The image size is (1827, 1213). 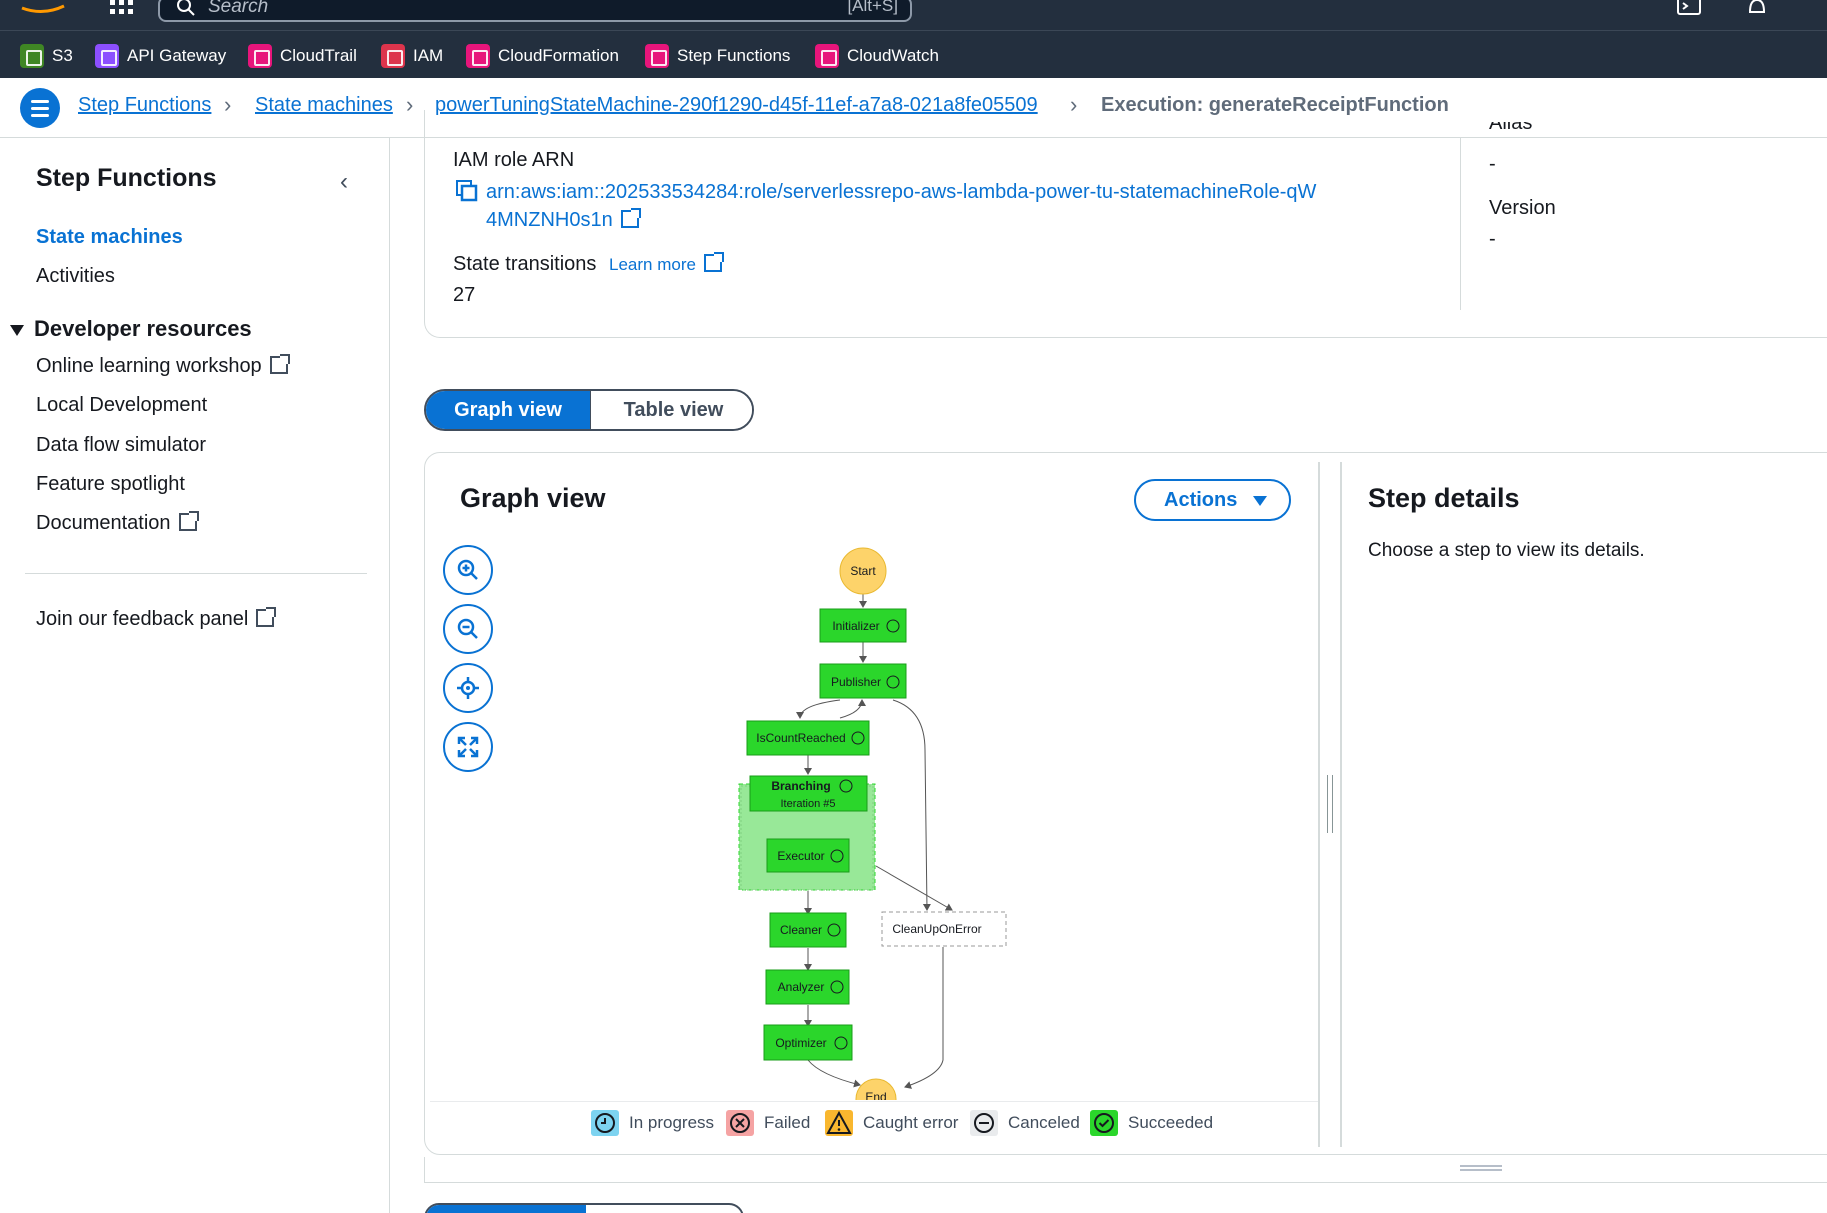 What do you see at coordinates (149, 366) in the screenshot?
I see `sidebar-item-label: Online learning workshop` at bounding box center [149, 366].